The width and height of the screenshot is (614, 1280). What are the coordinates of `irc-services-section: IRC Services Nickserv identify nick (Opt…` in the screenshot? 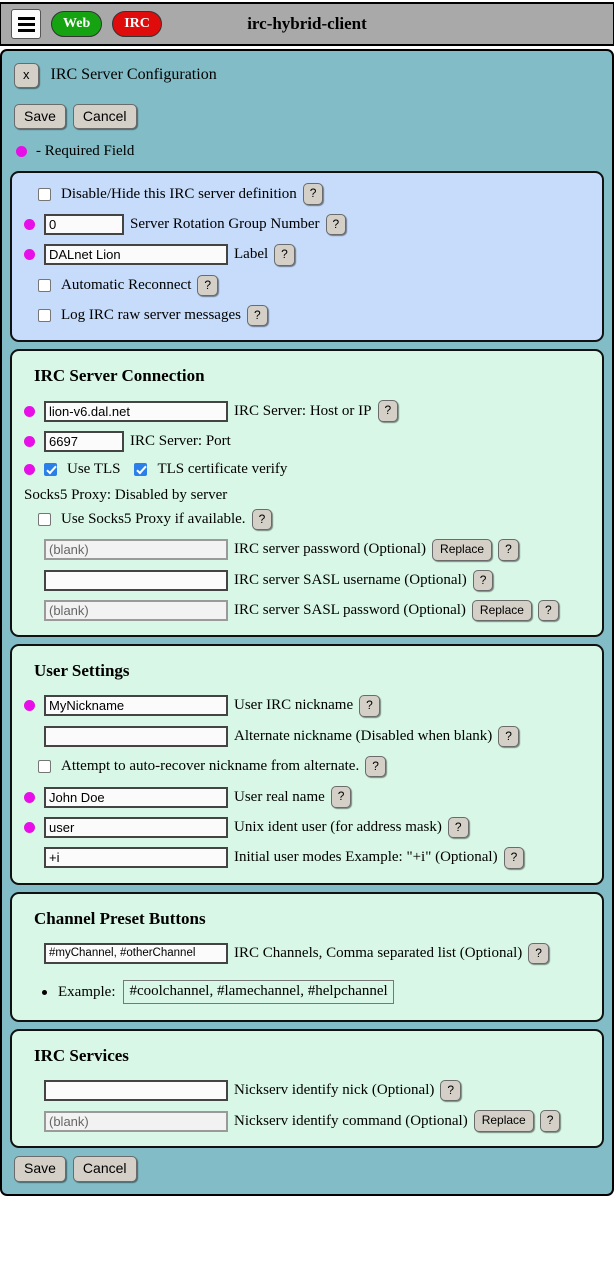 It's located at (307, 1088).